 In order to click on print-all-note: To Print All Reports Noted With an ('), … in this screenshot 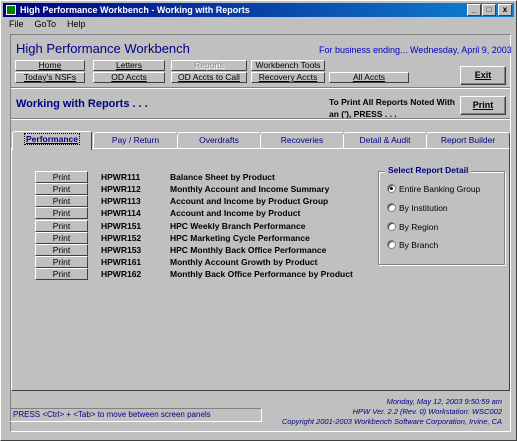, I will do `click(392, 108)`.